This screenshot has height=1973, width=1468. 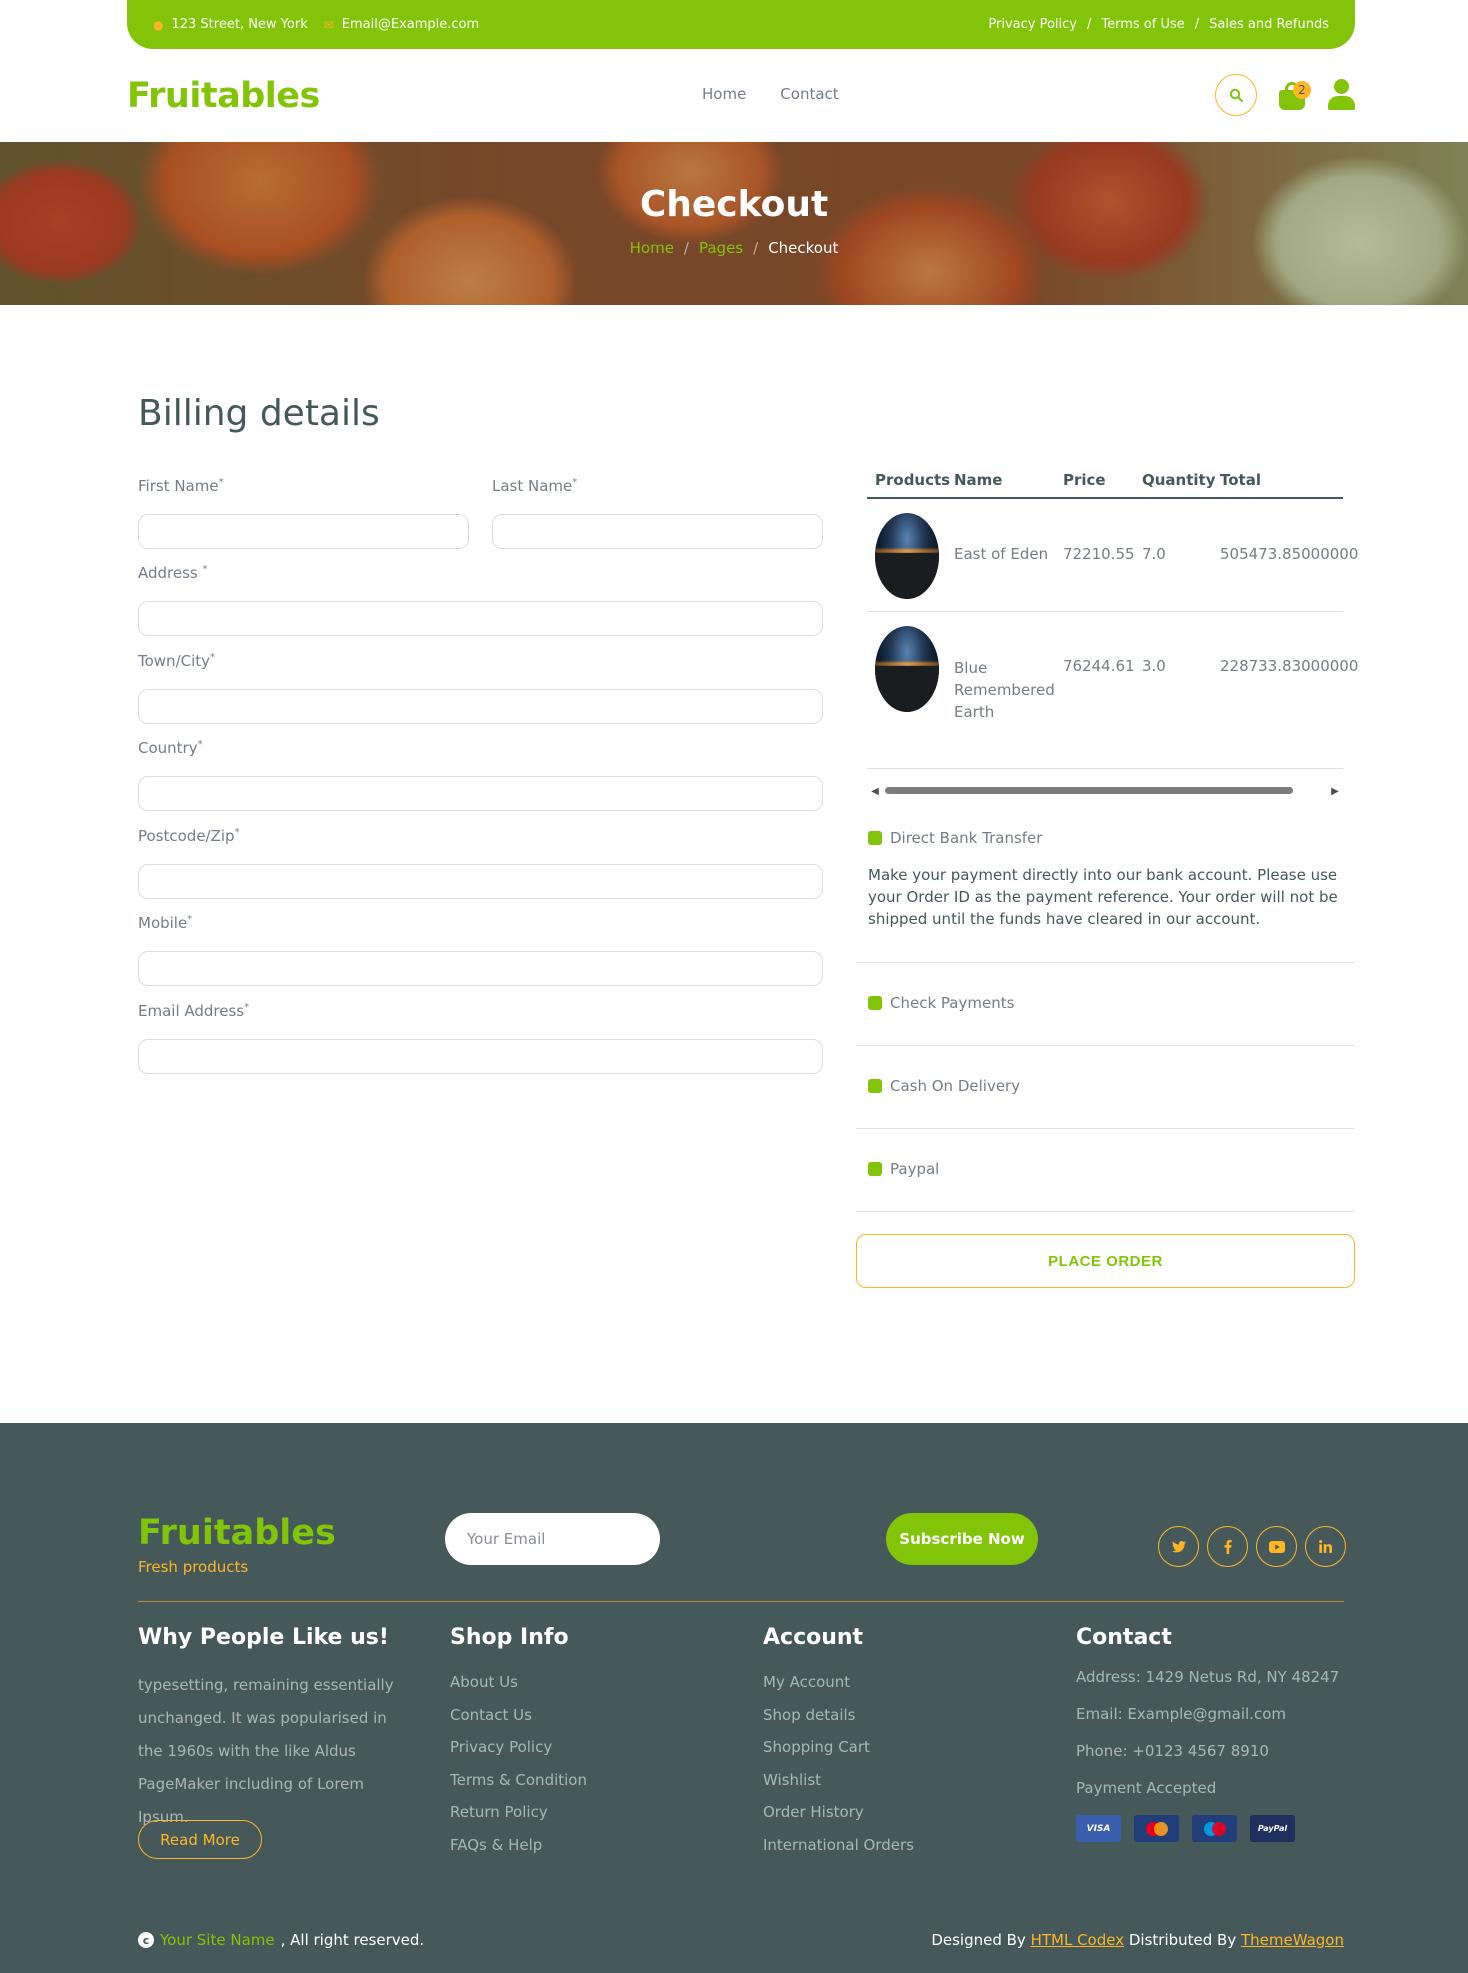 I want to click on payment-cash-on-delivery: Cash On Delivery, so click(x=944, y=1086).